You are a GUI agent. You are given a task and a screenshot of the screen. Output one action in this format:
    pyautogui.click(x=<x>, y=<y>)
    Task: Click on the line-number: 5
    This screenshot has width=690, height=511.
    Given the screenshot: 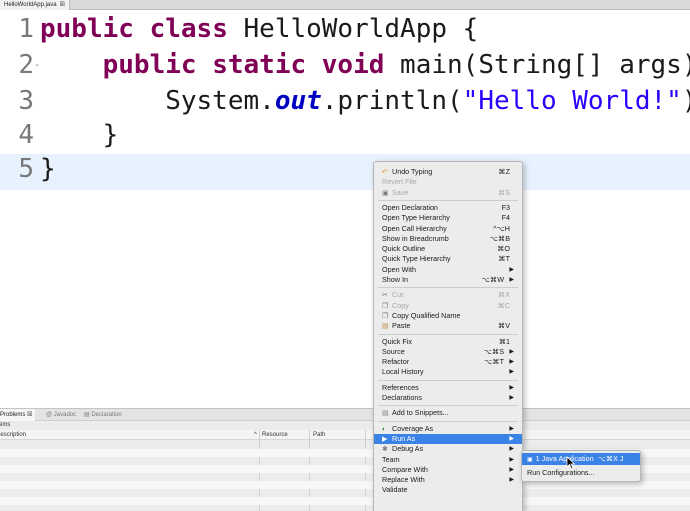 What is the action you would take?
    pyautogui.click(x=26, y=169)
    